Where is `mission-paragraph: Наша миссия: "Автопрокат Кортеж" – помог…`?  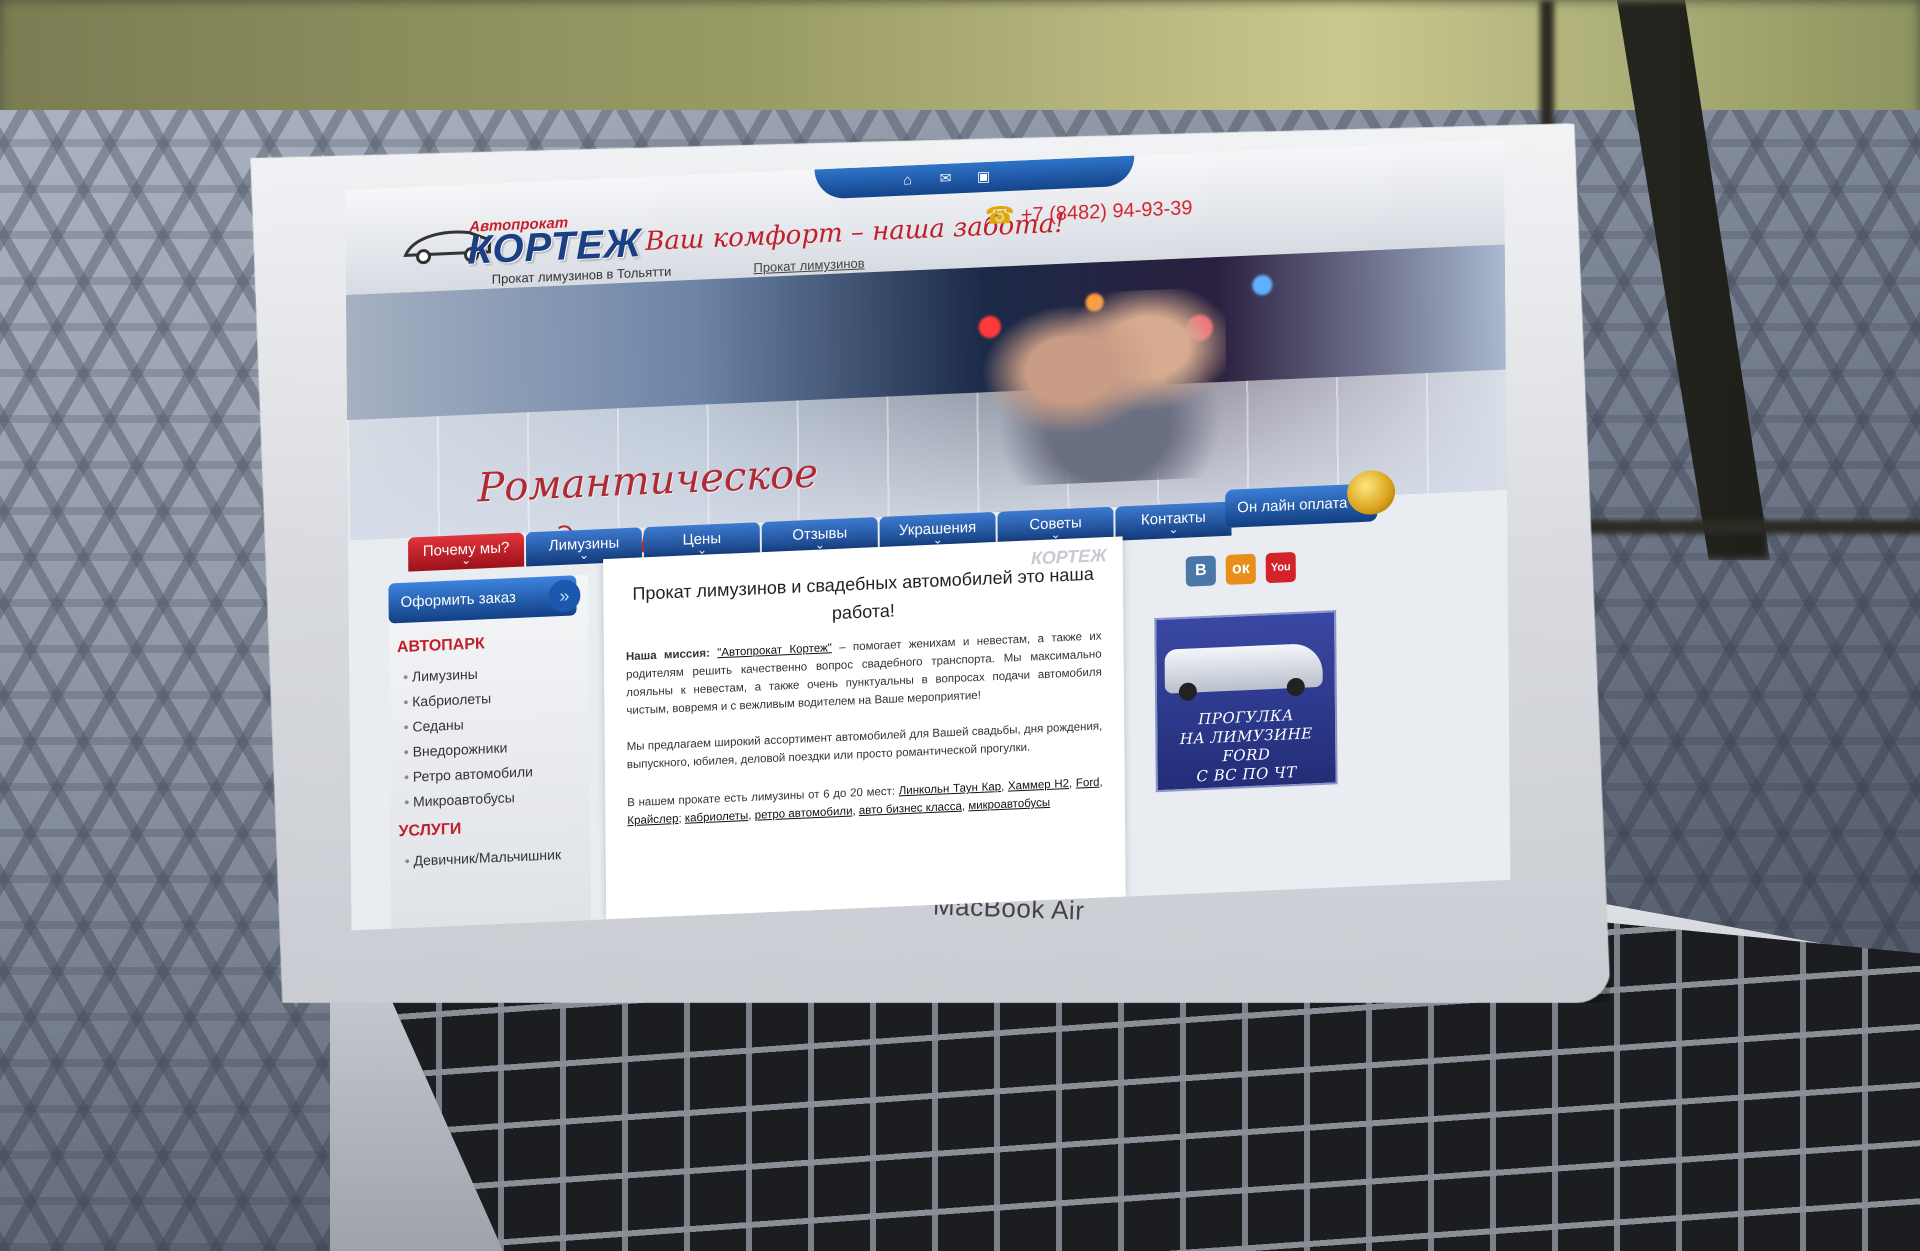 mission-paragraph: Наша миссия: "Автопрокат Кортеж" – помог… is located at coordinates (864, 673).